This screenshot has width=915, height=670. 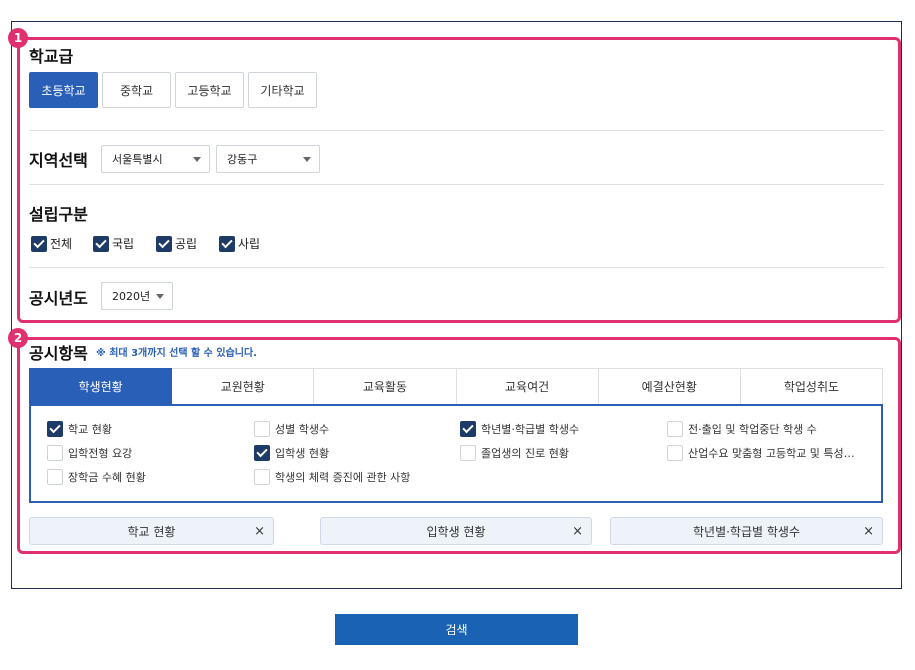 I want to click on chip-label: 학년별·학급별 학생수, so click(x=746, y=531).